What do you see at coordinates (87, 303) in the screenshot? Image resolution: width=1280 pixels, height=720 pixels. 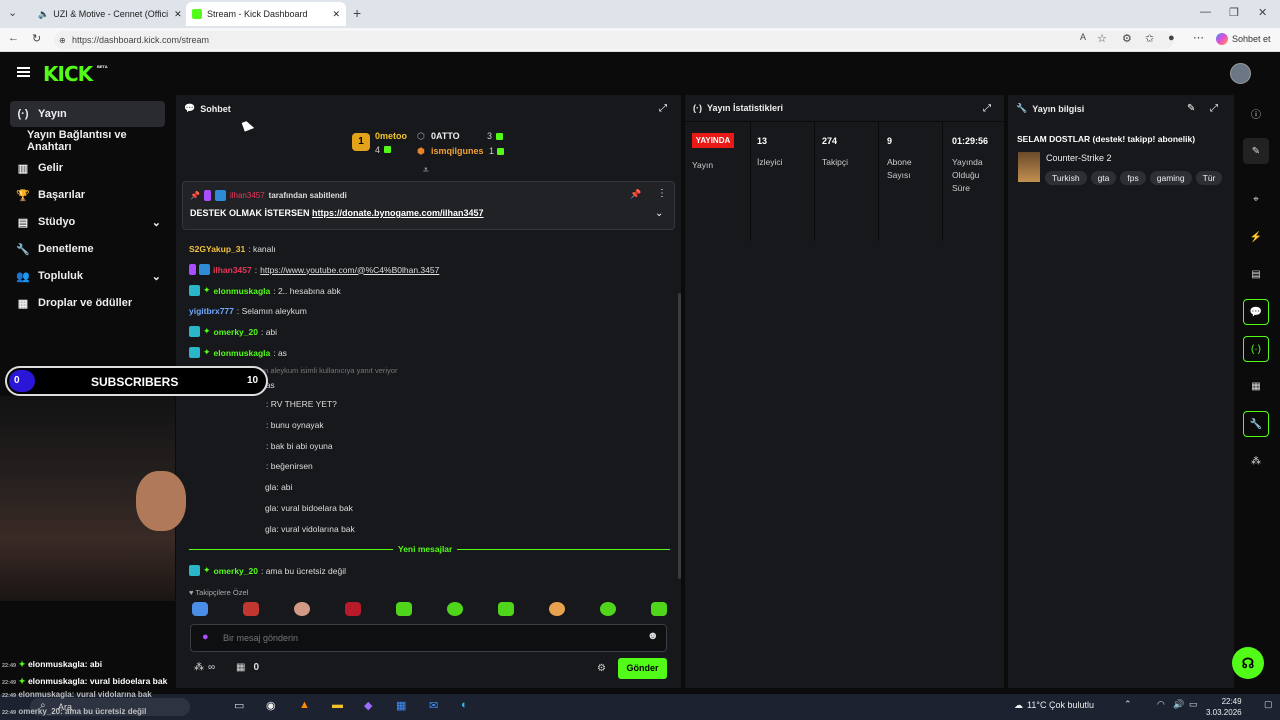 I see `sidebar-item-droplar: ▦ Droplar ve ödüller` at bounding box center [87, 303].